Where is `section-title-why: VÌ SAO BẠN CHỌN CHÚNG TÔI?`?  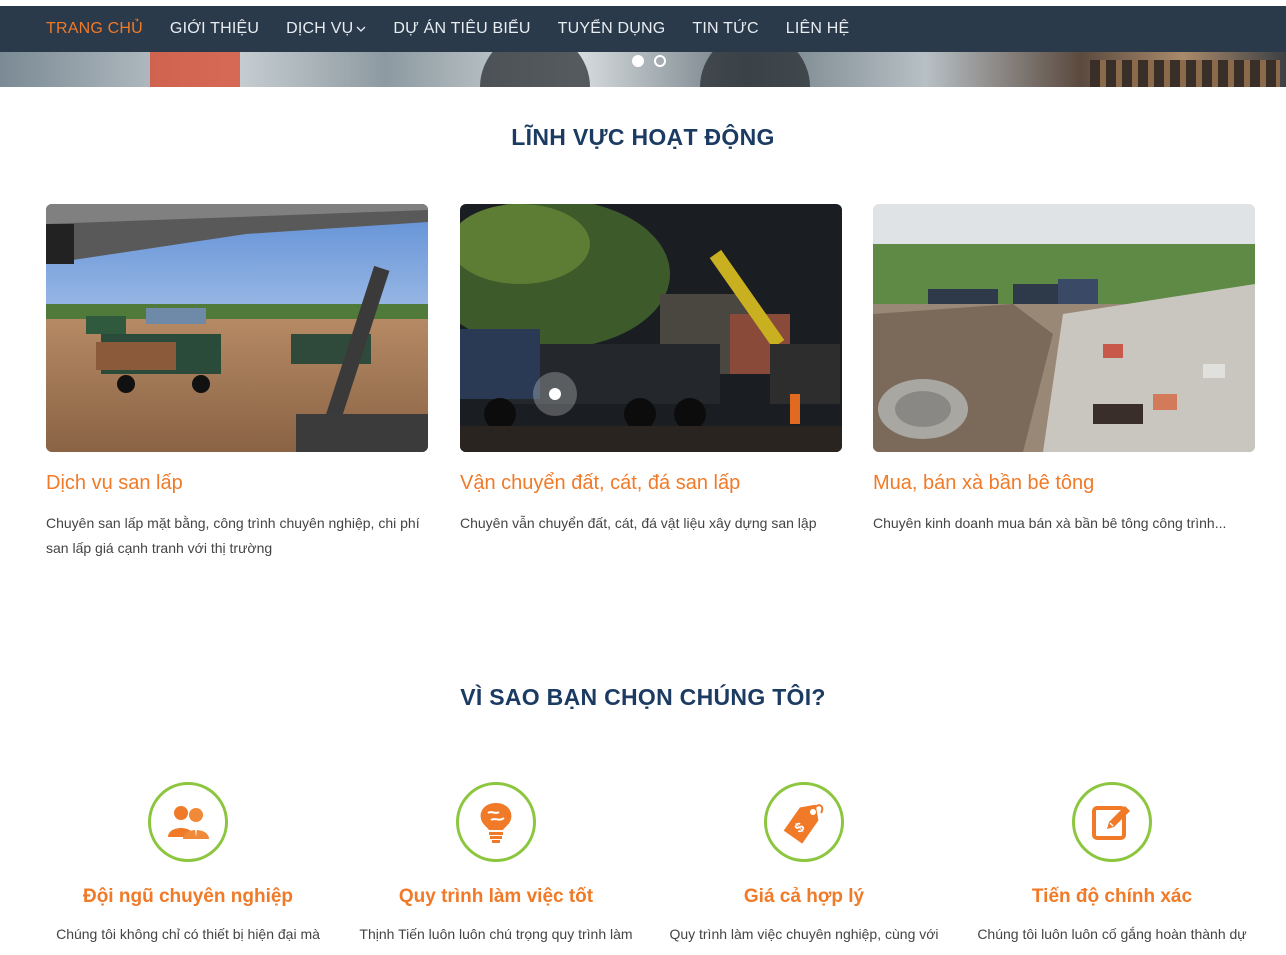 section-title-why: VÌ SAO BẠN CHỌN CHÚNG TÔI? is located at coordinates (643, 697).